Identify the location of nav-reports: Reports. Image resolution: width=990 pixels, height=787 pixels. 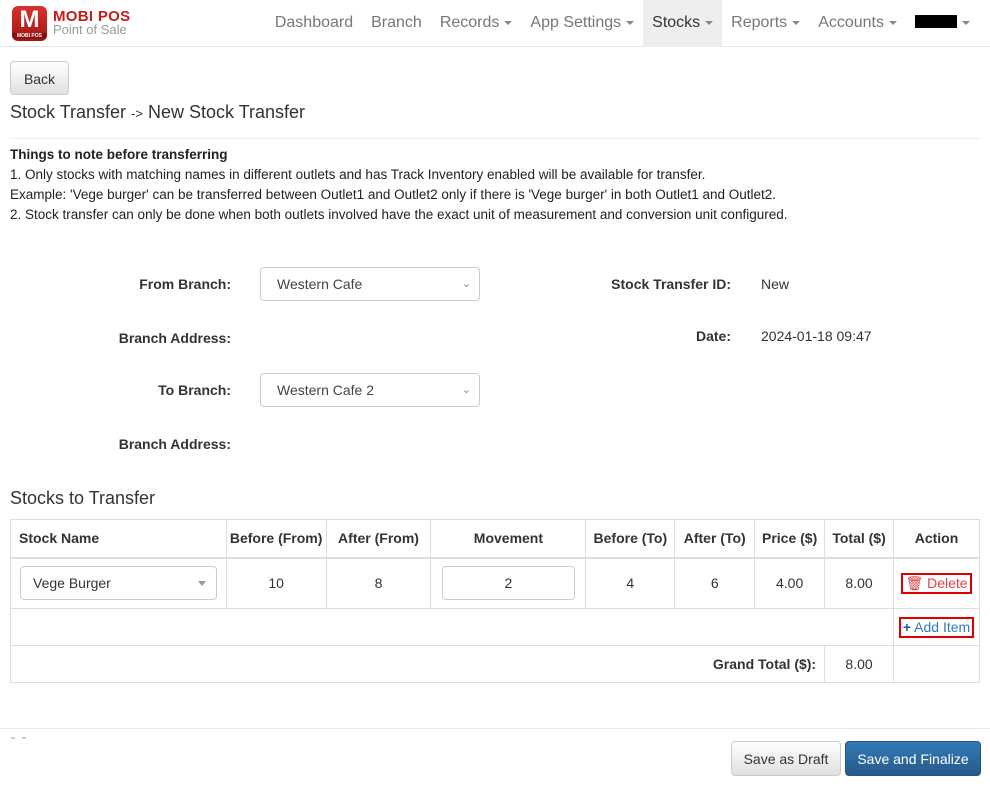
(765, 23).